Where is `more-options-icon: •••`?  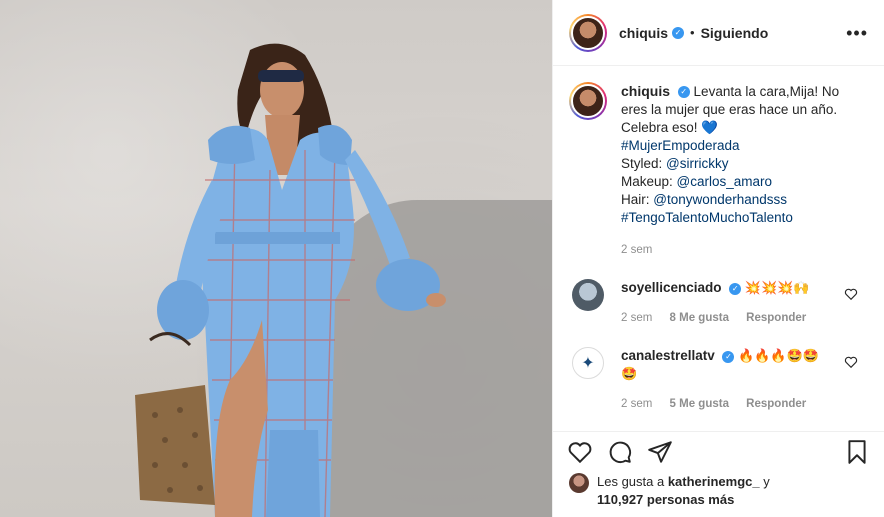 more-options-icon: ••• is located at coordinates (857, 33).